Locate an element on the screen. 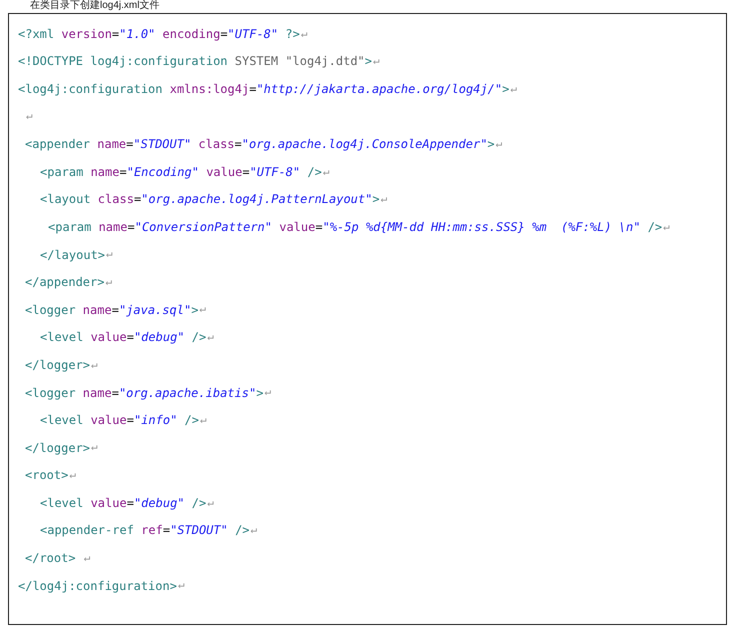 This screenshot has height=629, width=731. code-token: "%-5p %d{MM-dd HH:mm:ss.SSS} %m (%F:%L) \n" is located at coordinates (481, 227).